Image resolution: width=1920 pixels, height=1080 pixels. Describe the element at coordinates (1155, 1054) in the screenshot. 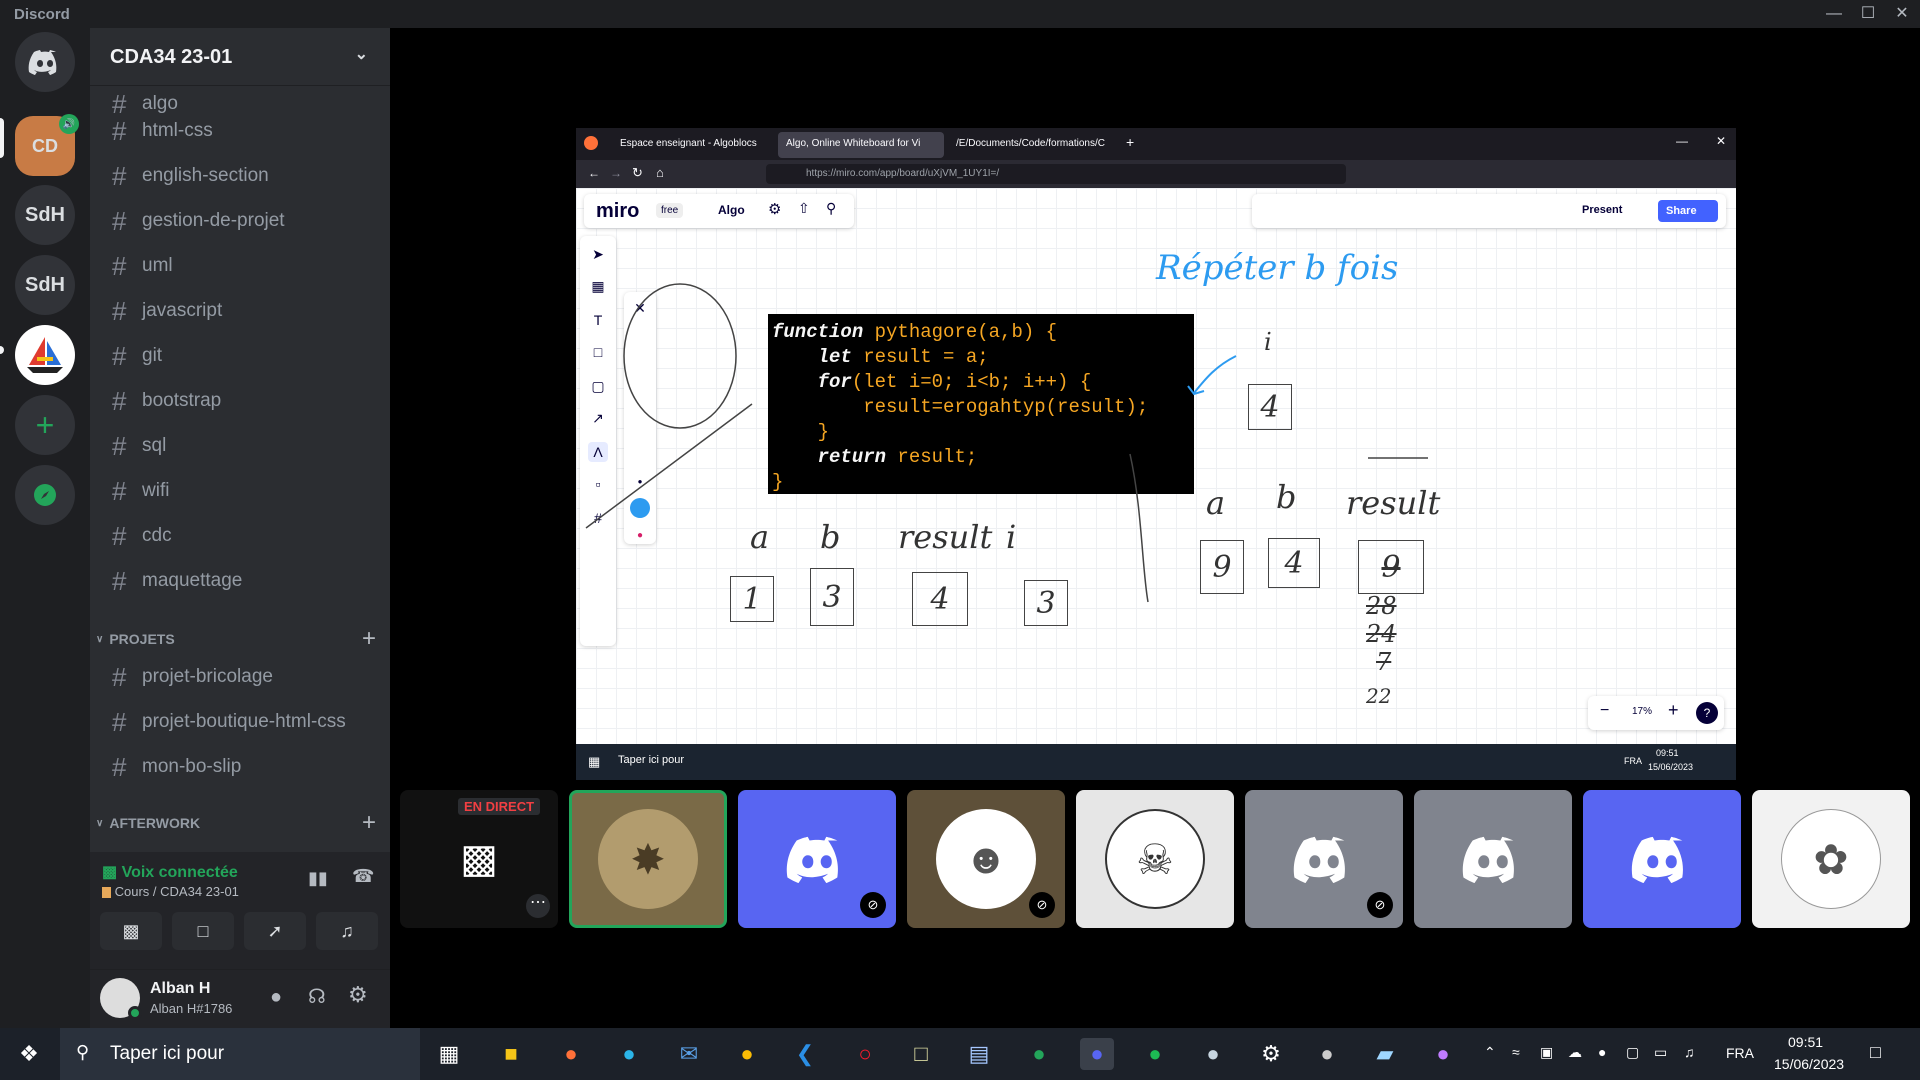

I see `spotify-icon: ●` at that location.